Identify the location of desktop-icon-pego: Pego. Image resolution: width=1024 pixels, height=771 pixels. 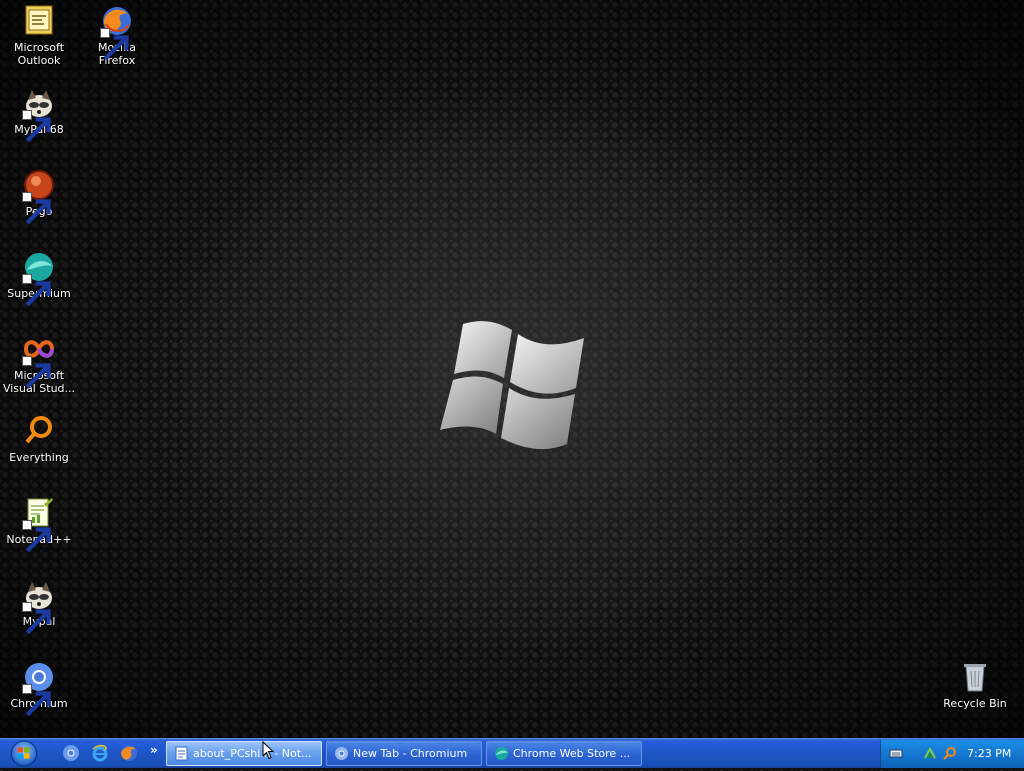
(39, 196).